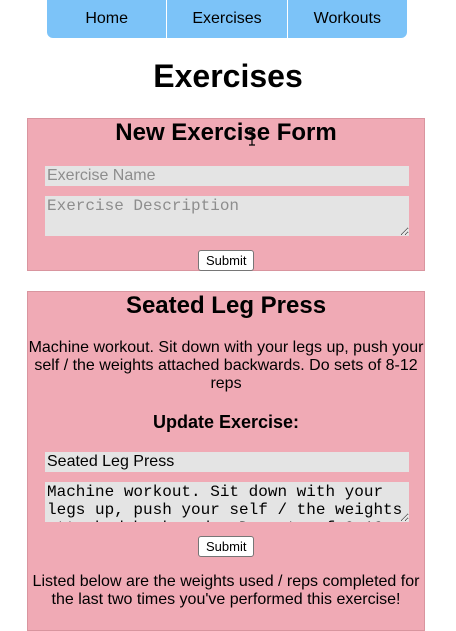  I want to click on nav-home: Home, so click(107, 19).